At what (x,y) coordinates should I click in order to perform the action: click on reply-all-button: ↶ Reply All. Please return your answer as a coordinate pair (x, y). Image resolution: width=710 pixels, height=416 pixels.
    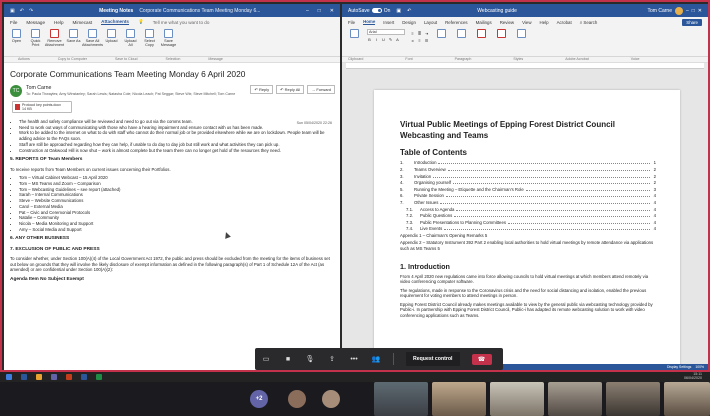
    Looking at the image, I should click on (290, 89).